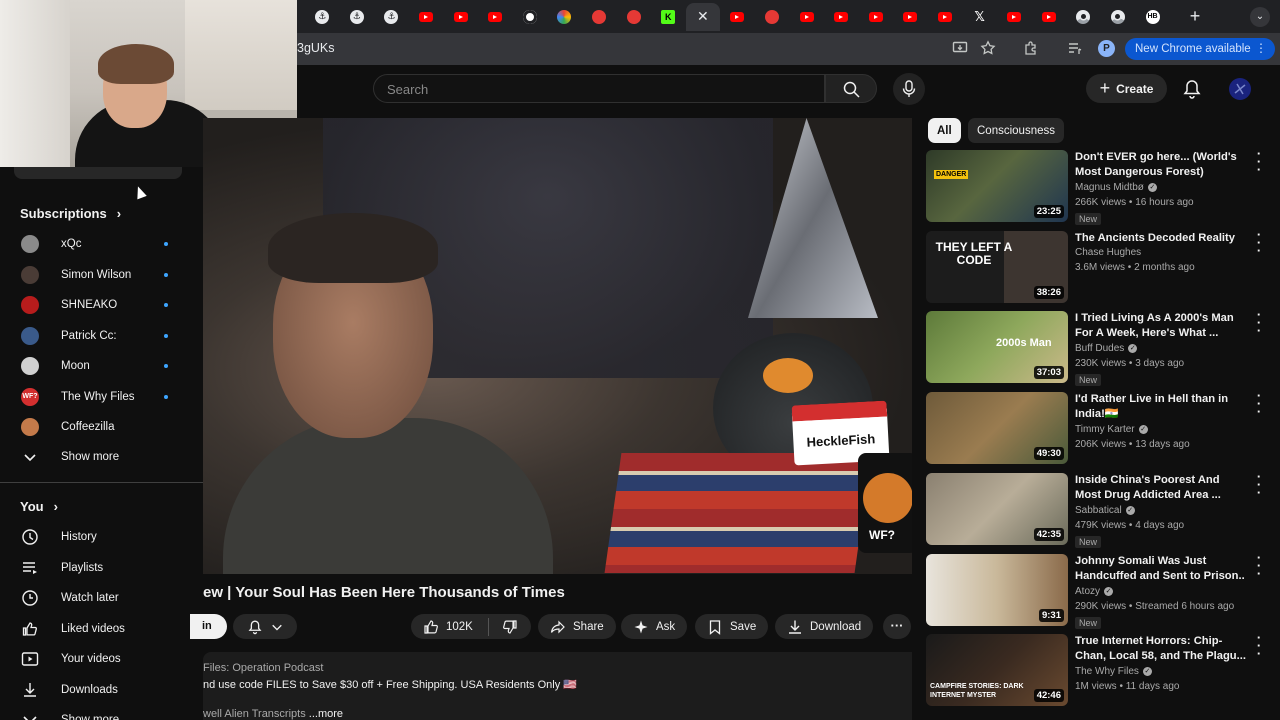  What do you see at coordinates (577, 626) in the screenshot?
I see `share-button: Share` at bounding box center [577, 626].